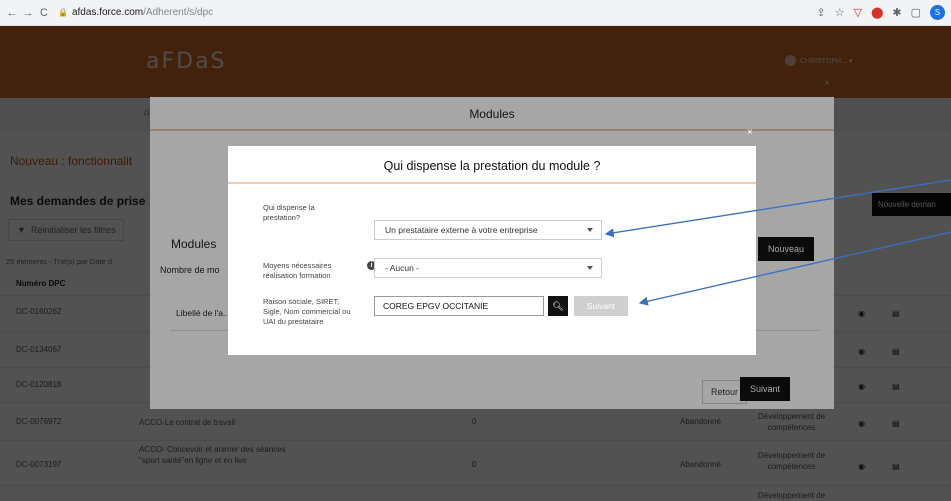 This screenshot has height=501, width=951. I want to click on url-path: /Adherent/s/dpc, so click(178, 12).